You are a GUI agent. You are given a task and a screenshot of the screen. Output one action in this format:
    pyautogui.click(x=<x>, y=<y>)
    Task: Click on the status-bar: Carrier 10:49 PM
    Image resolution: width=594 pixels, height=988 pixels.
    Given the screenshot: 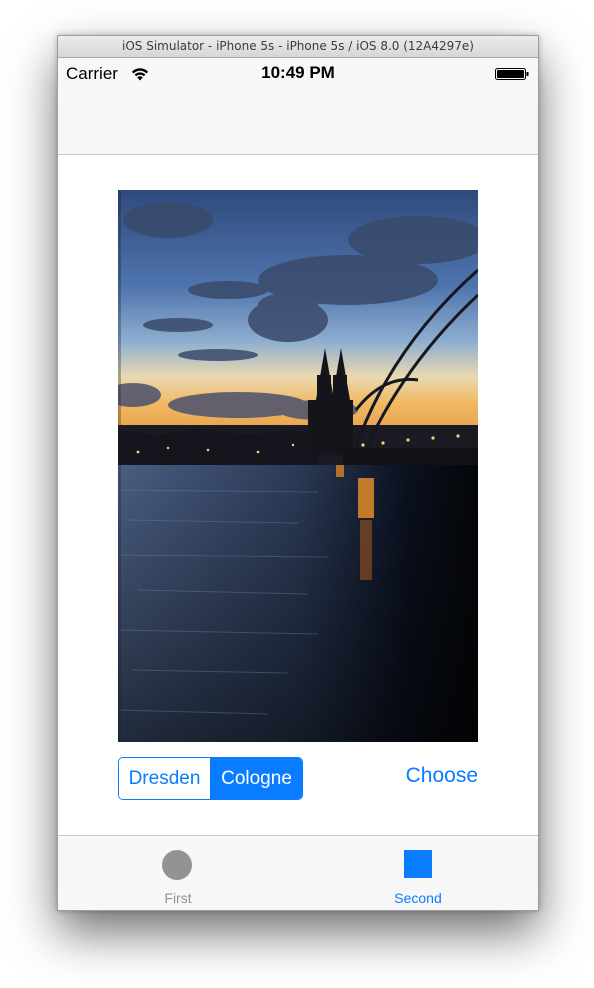 What is the action you would take?
    pyautogui.click(x=298, y=74)
    